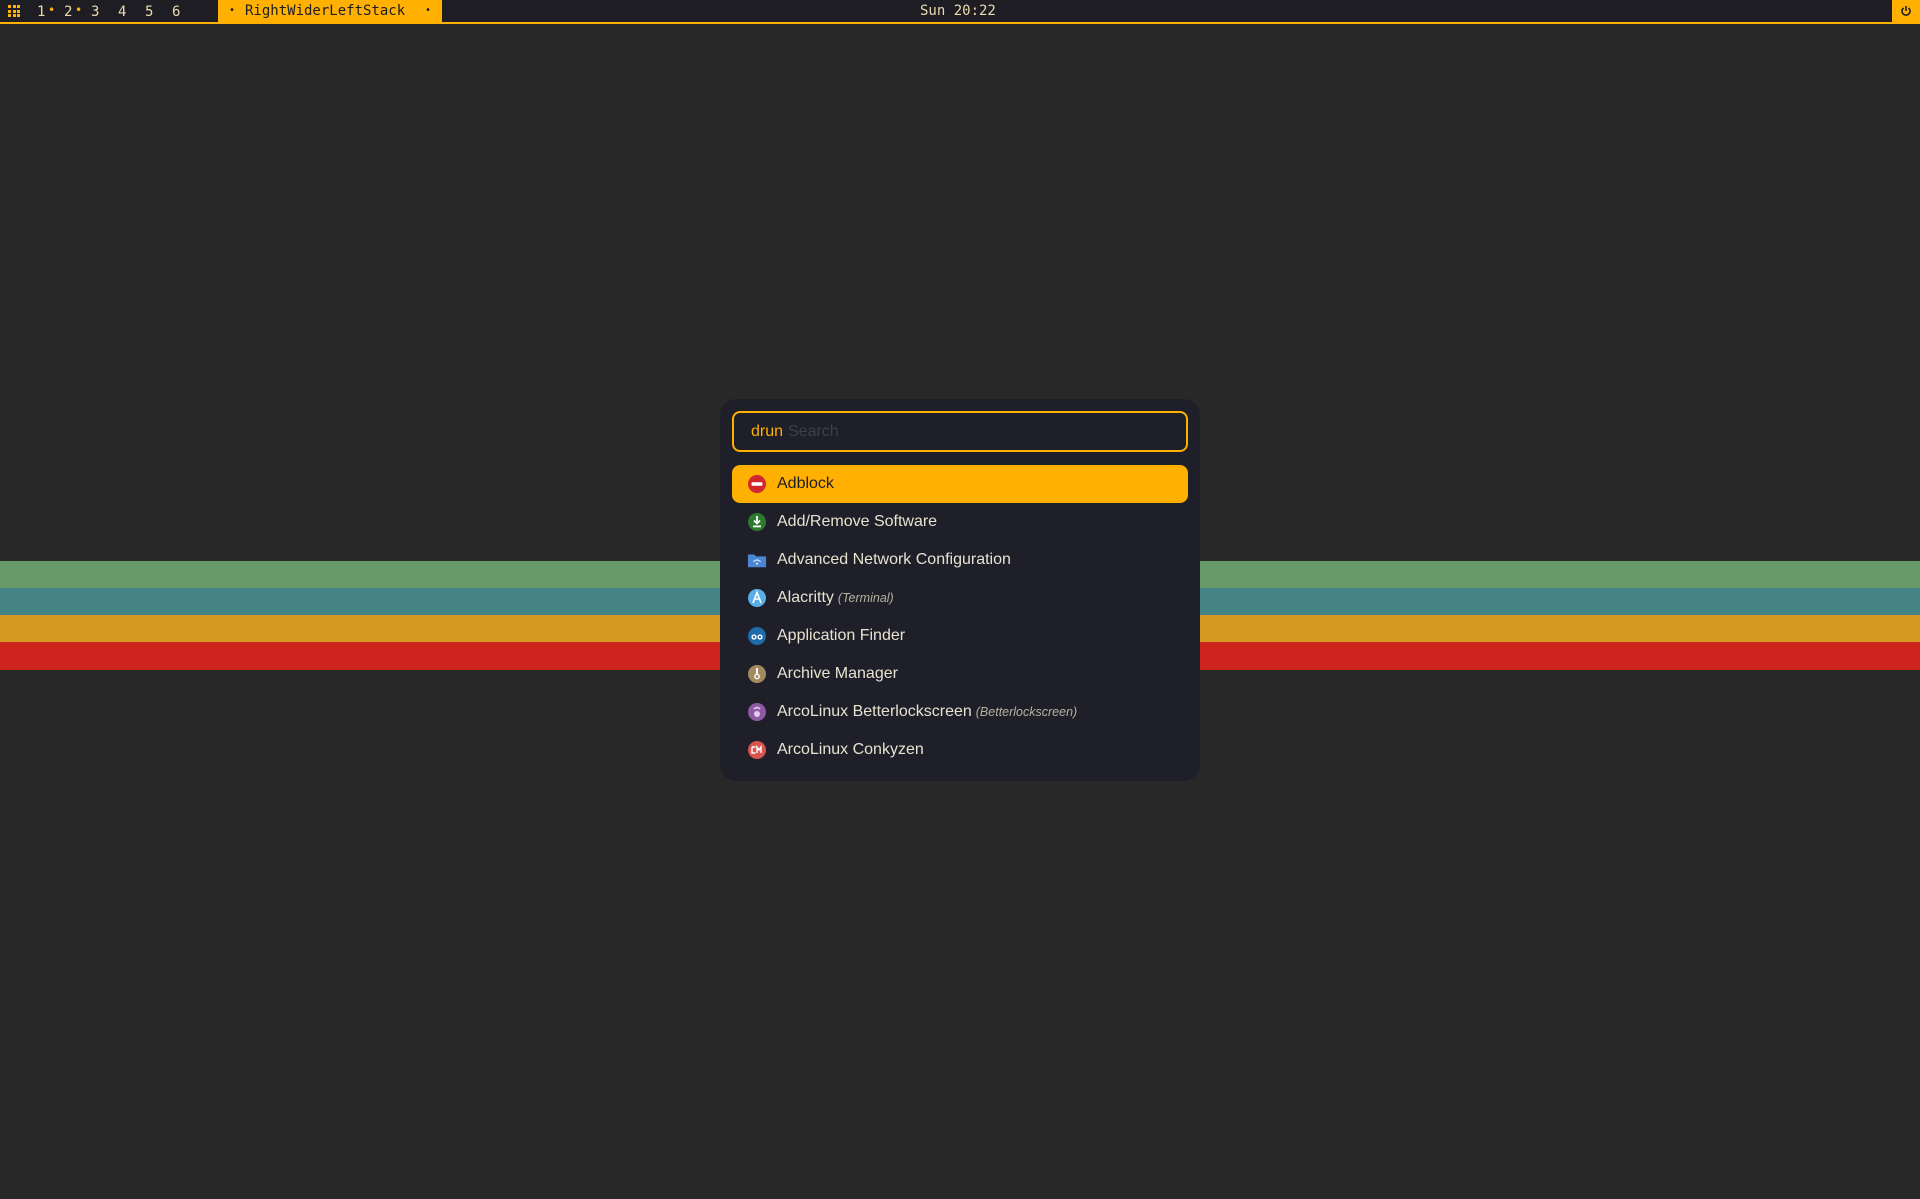  I want to click on list-item-archive-manager: Archive Manager, so click(960, 674).